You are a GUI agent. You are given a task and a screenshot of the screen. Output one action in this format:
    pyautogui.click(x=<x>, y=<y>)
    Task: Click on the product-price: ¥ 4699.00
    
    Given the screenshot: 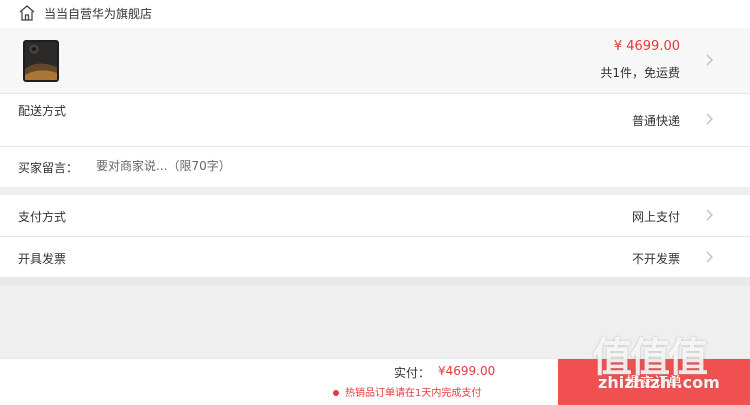 What is the action you would take?
    pyautogui.click(x=646, y=46)
    